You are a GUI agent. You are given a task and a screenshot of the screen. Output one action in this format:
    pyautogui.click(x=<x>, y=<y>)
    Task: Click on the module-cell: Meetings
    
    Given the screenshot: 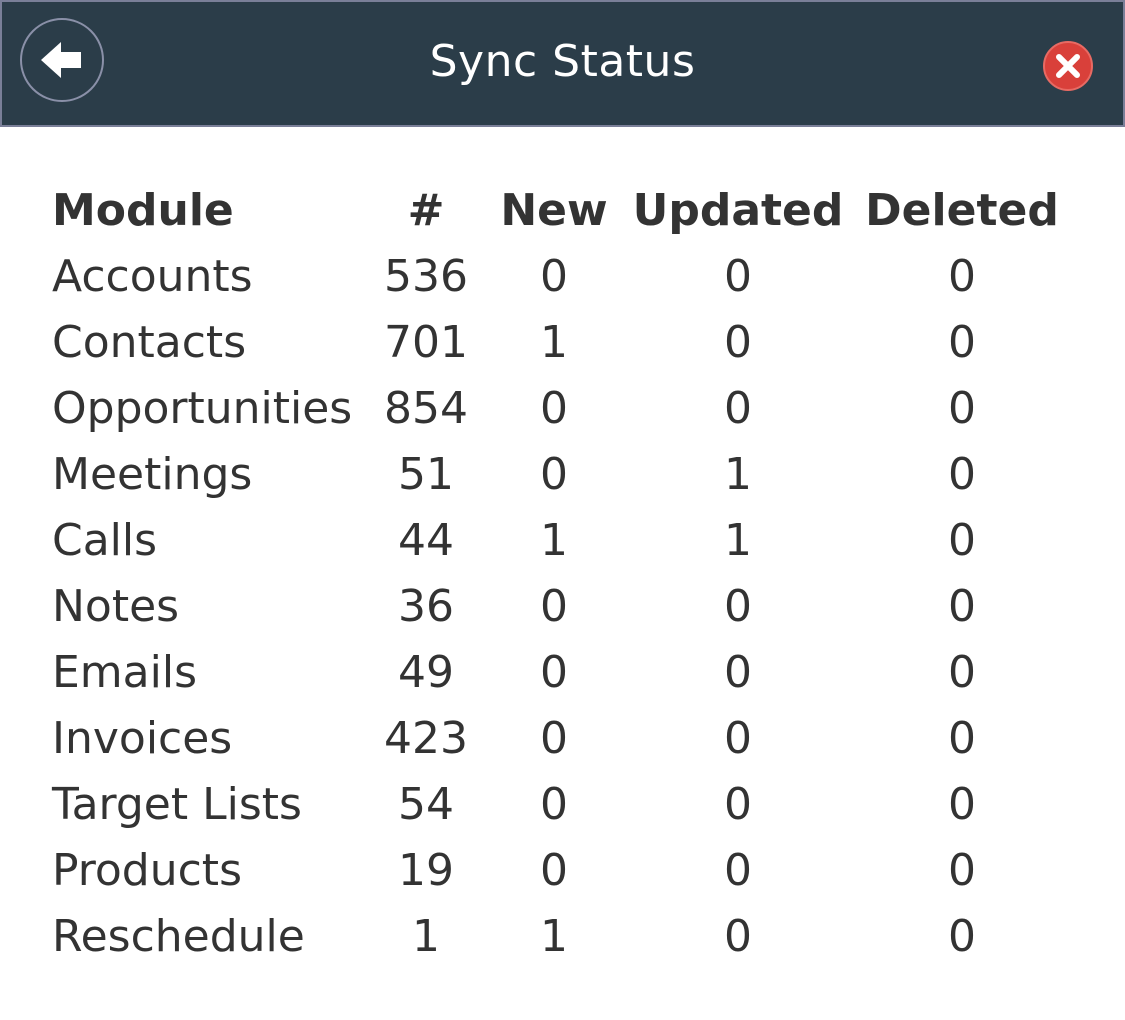 What is the action you would take?
    pyautogui.click(x=152, y=474)
    